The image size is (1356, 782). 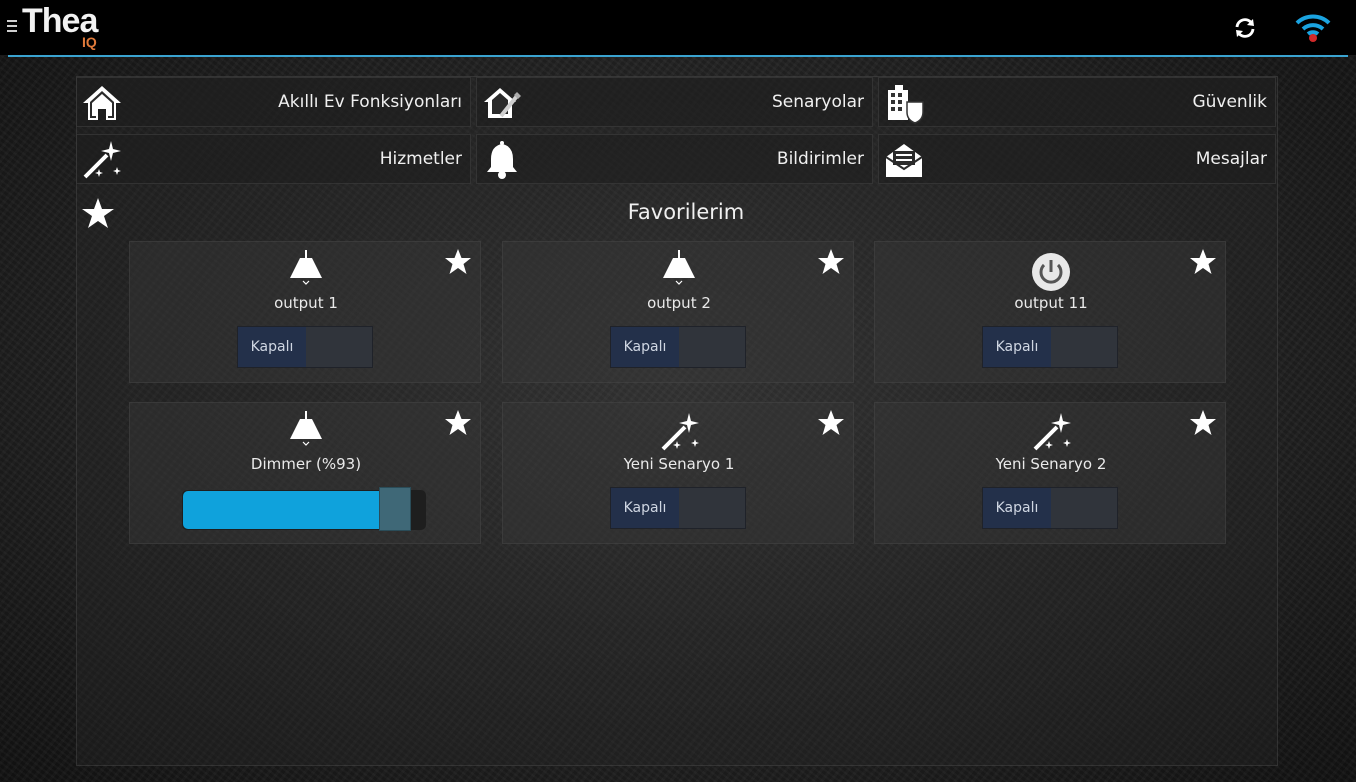 What do you see at coordinates (1077, 159) in the screenshot?
I see `nav-messages: Mesajlar` at bounding box center [1077, 159].